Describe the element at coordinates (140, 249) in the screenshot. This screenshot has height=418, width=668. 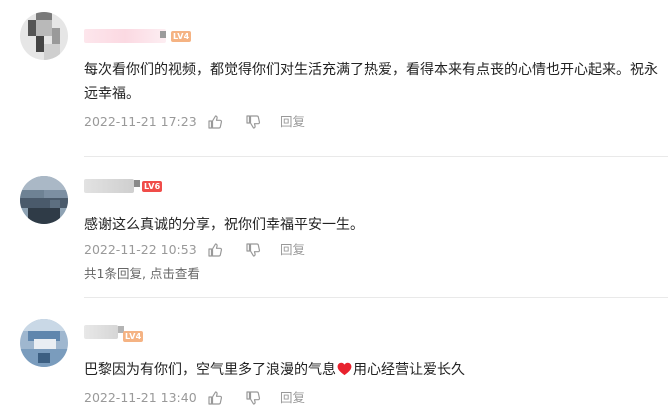
I see `comment-time: 2022-11-22 10:53` at that location.